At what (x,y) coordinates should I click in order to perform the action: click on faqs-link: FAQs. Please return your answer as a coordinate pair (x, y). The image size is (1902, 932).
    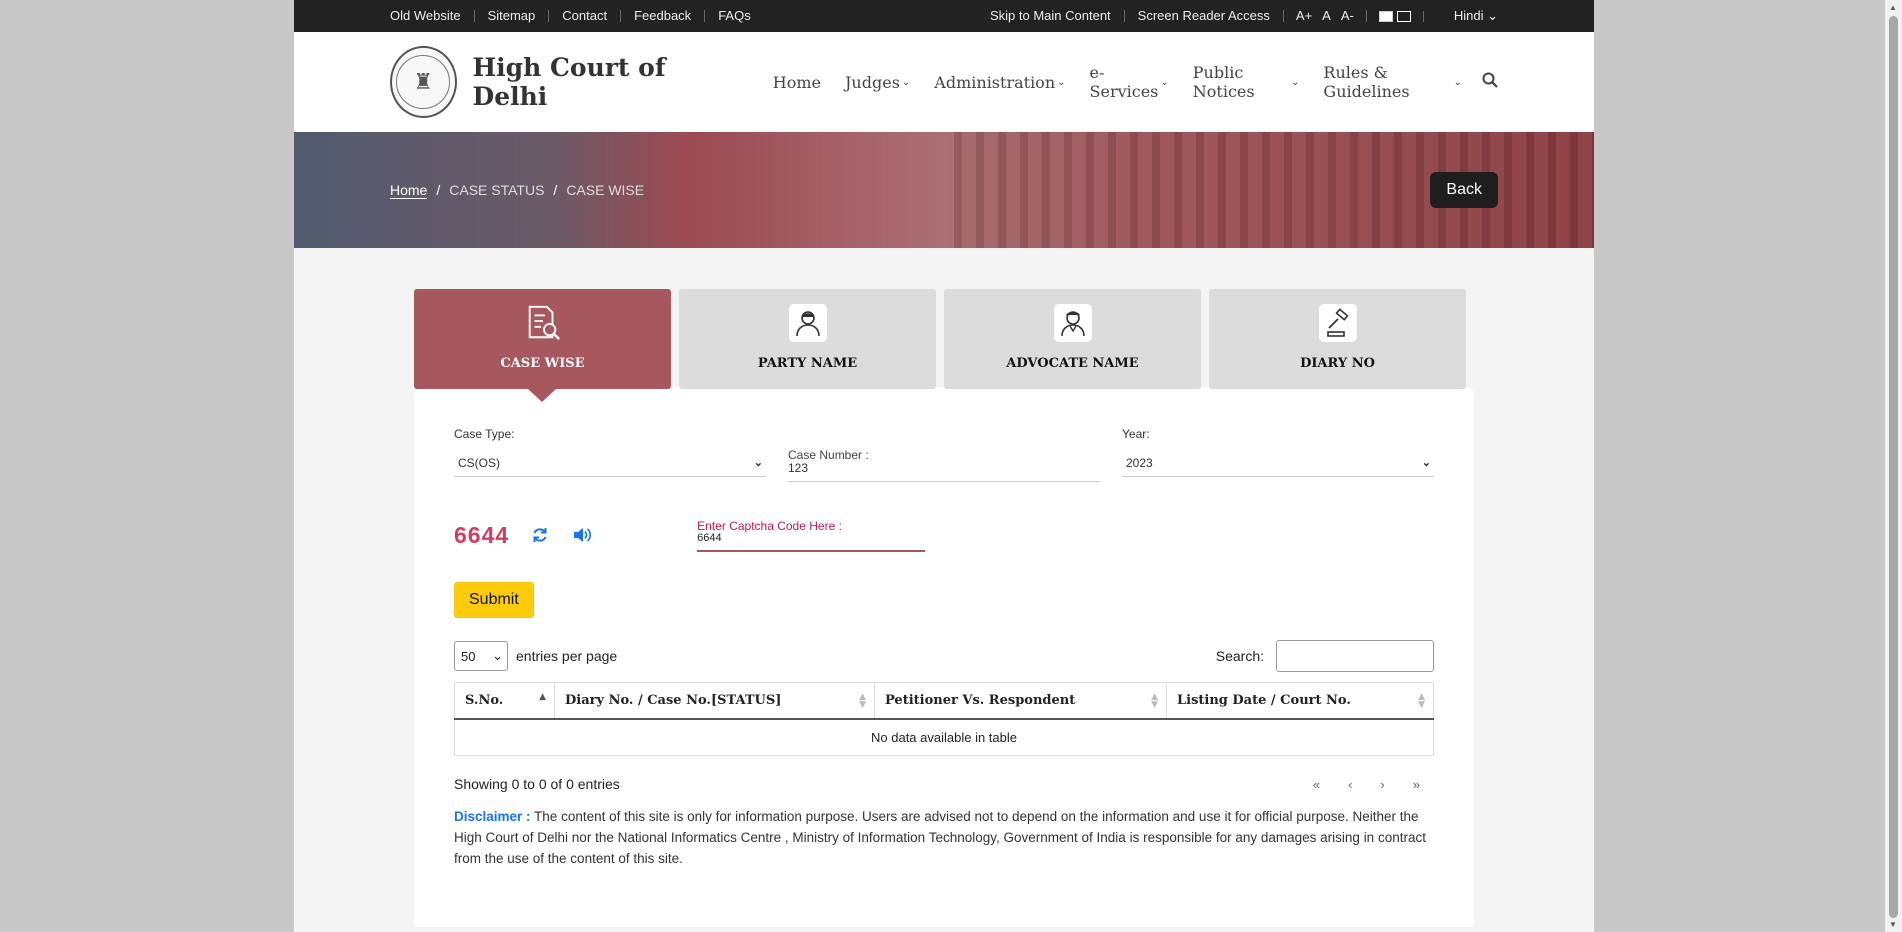
    Looking at the image, I should click on (734, 15).